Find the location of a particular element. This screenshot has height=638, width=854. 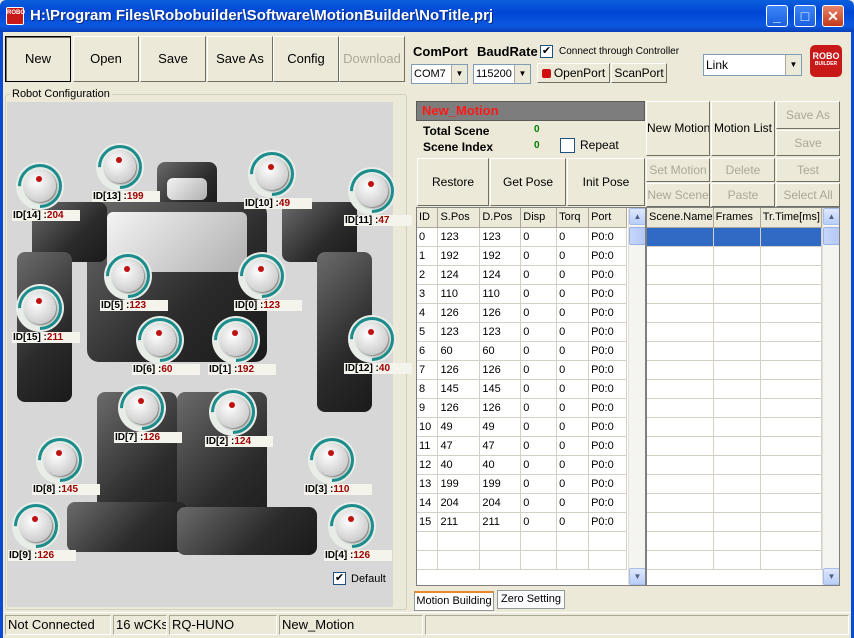

table-cell: 211 is located at coordinates (459, 522).